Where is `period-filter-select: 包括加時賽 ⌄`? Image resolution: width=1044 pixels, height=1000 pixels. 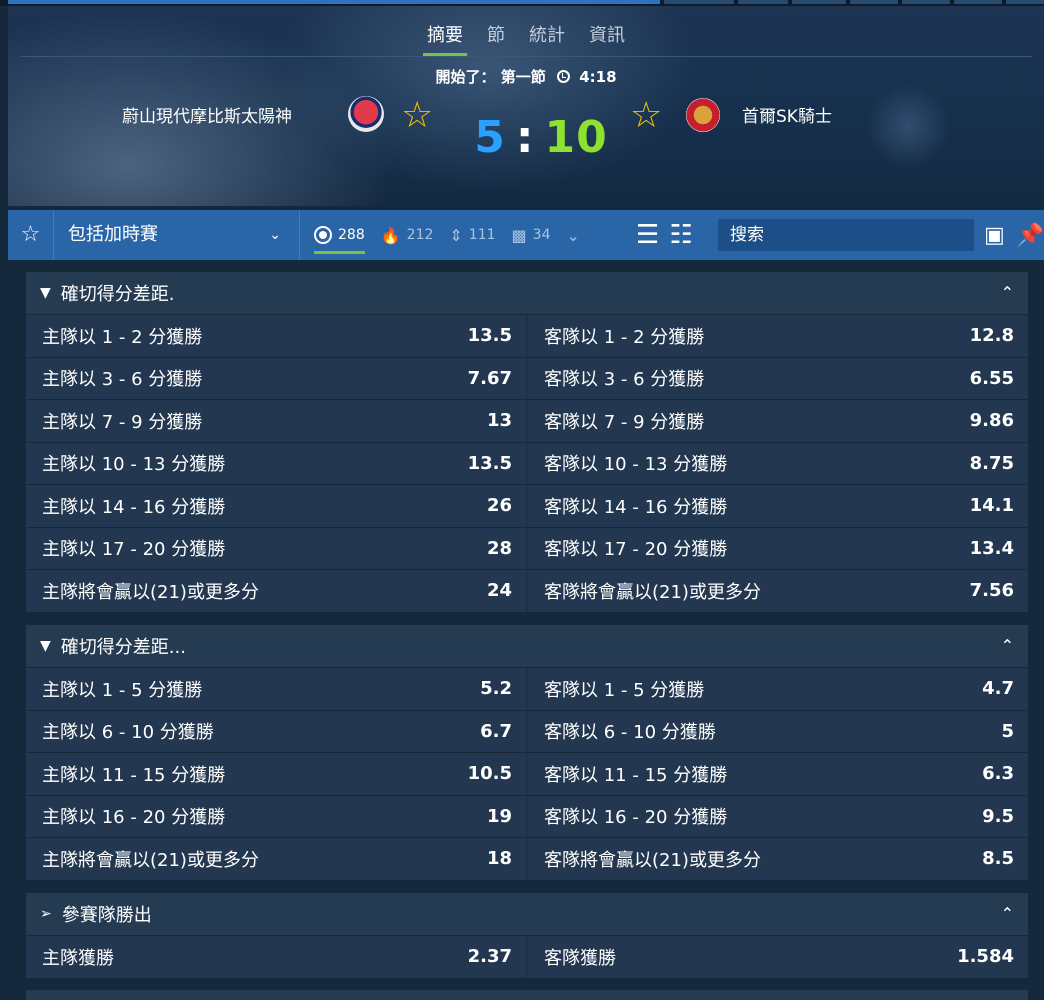 period-filter-select: 包括加時賽 ⌄ is located at coordinates (177, 235).